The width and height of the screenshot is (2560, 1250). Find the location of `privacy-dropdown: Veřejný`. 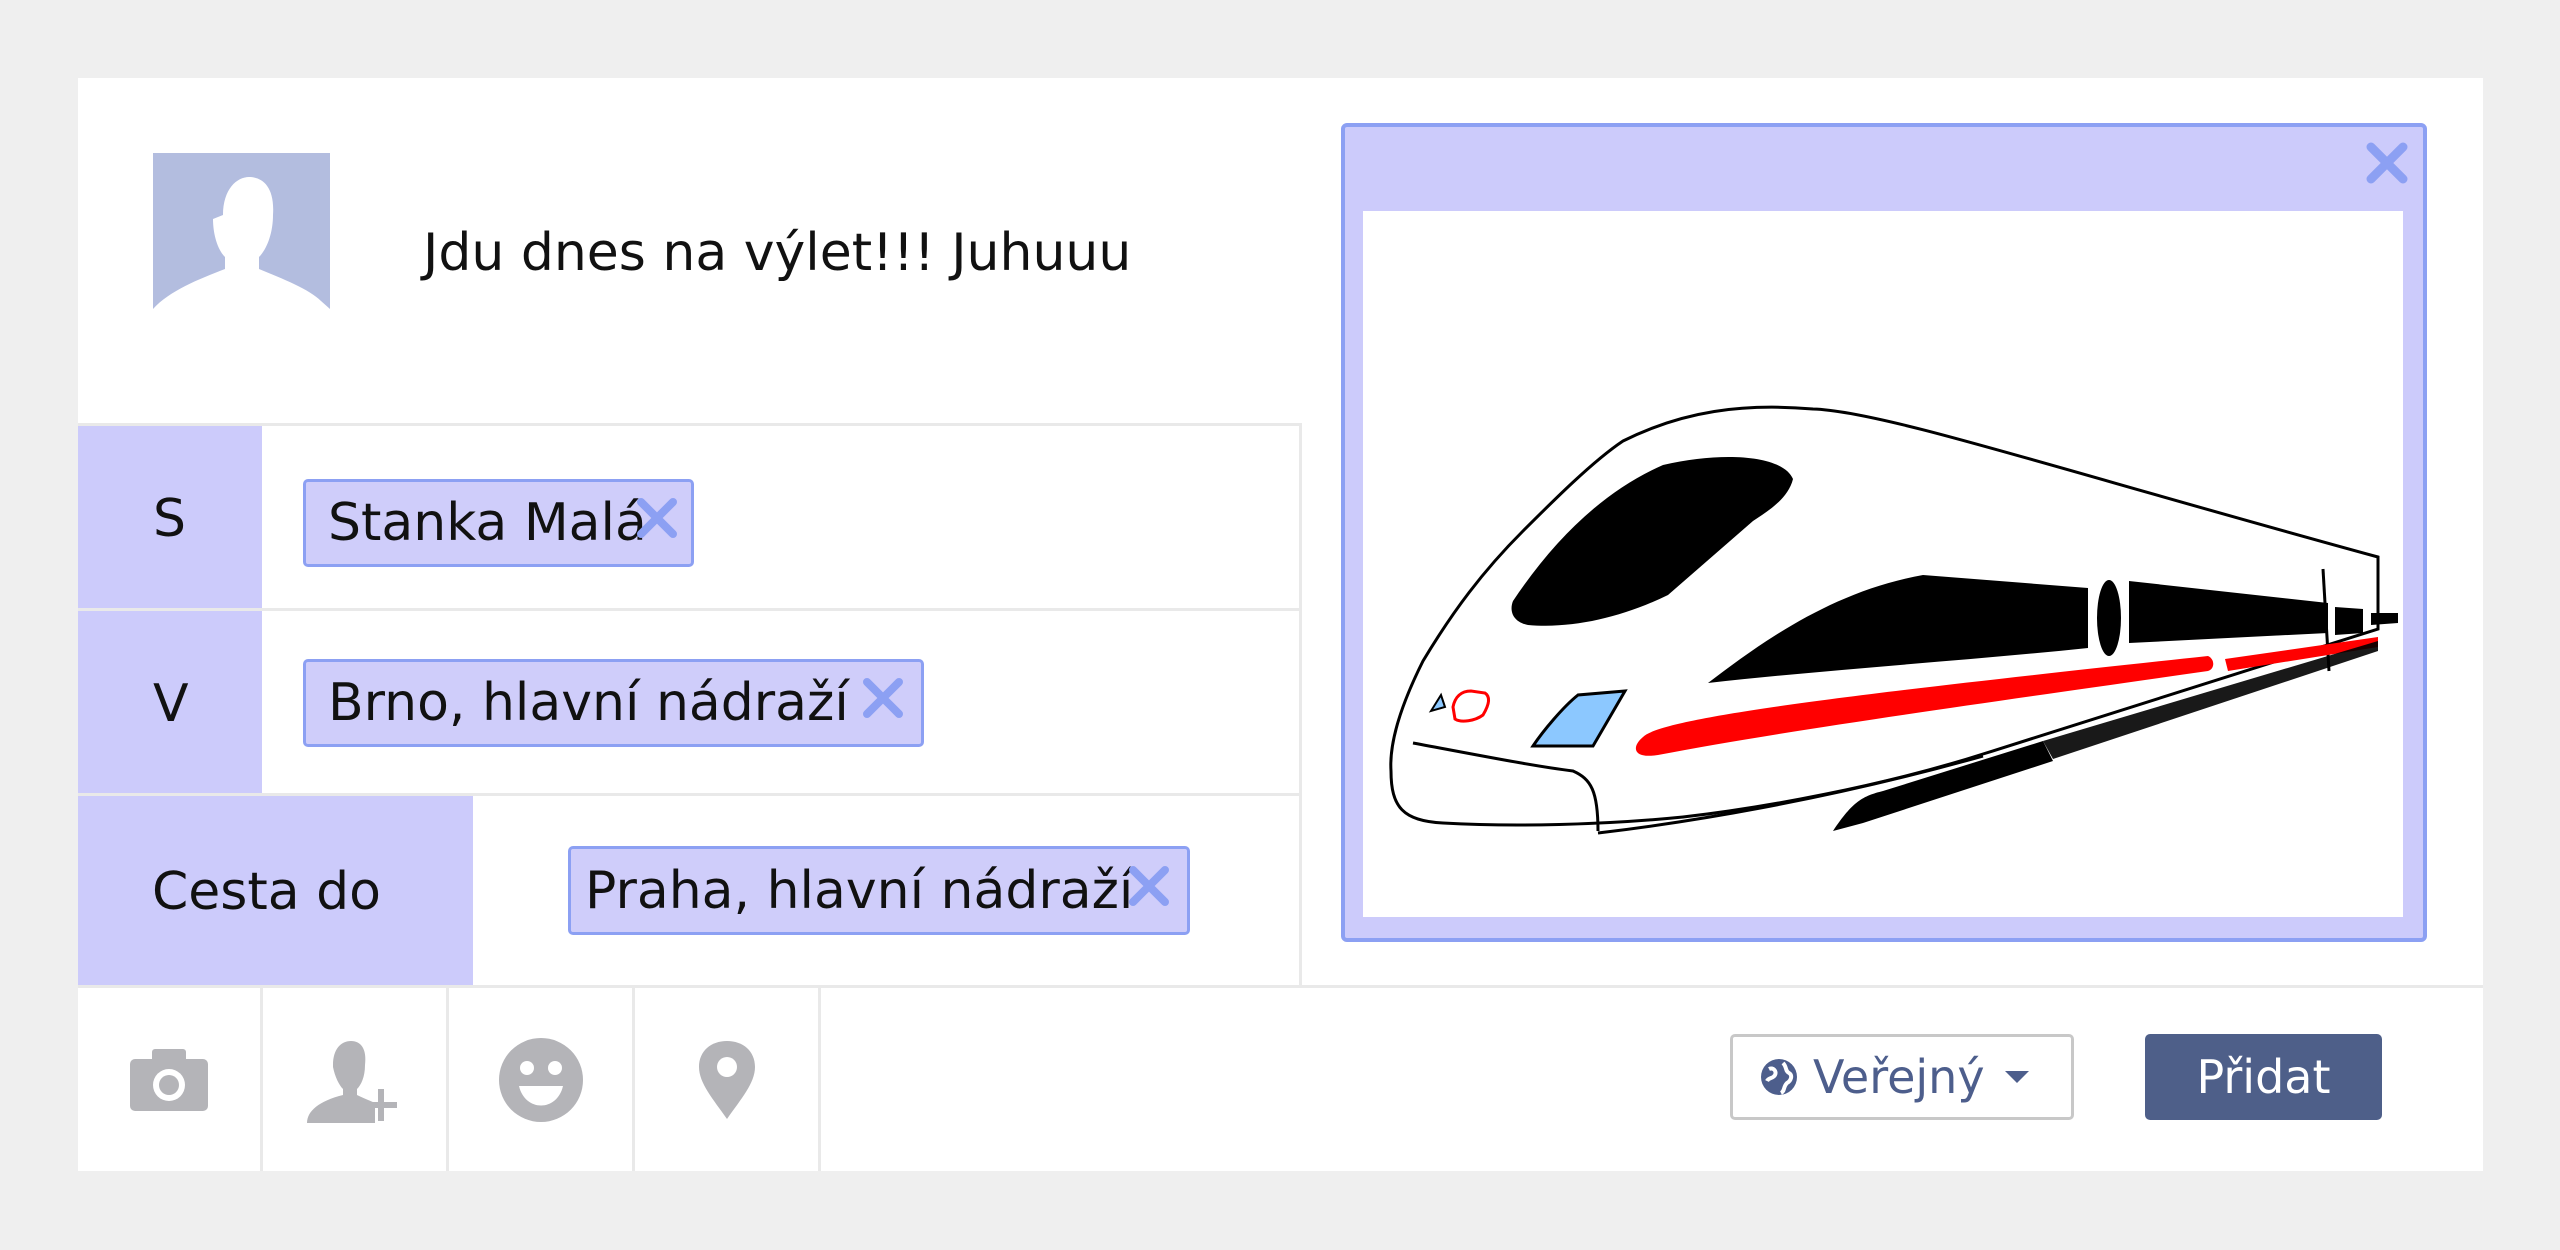

privacy-dropdown: Veřejný is located at coordinates (1902, 1077).